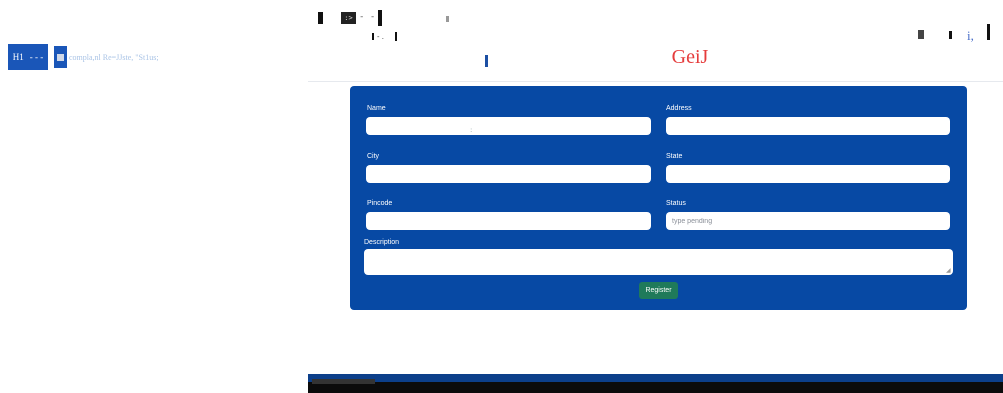 This screenshot has width=1003, height=393. I want to click on taskbar-item, so click(343, 381).